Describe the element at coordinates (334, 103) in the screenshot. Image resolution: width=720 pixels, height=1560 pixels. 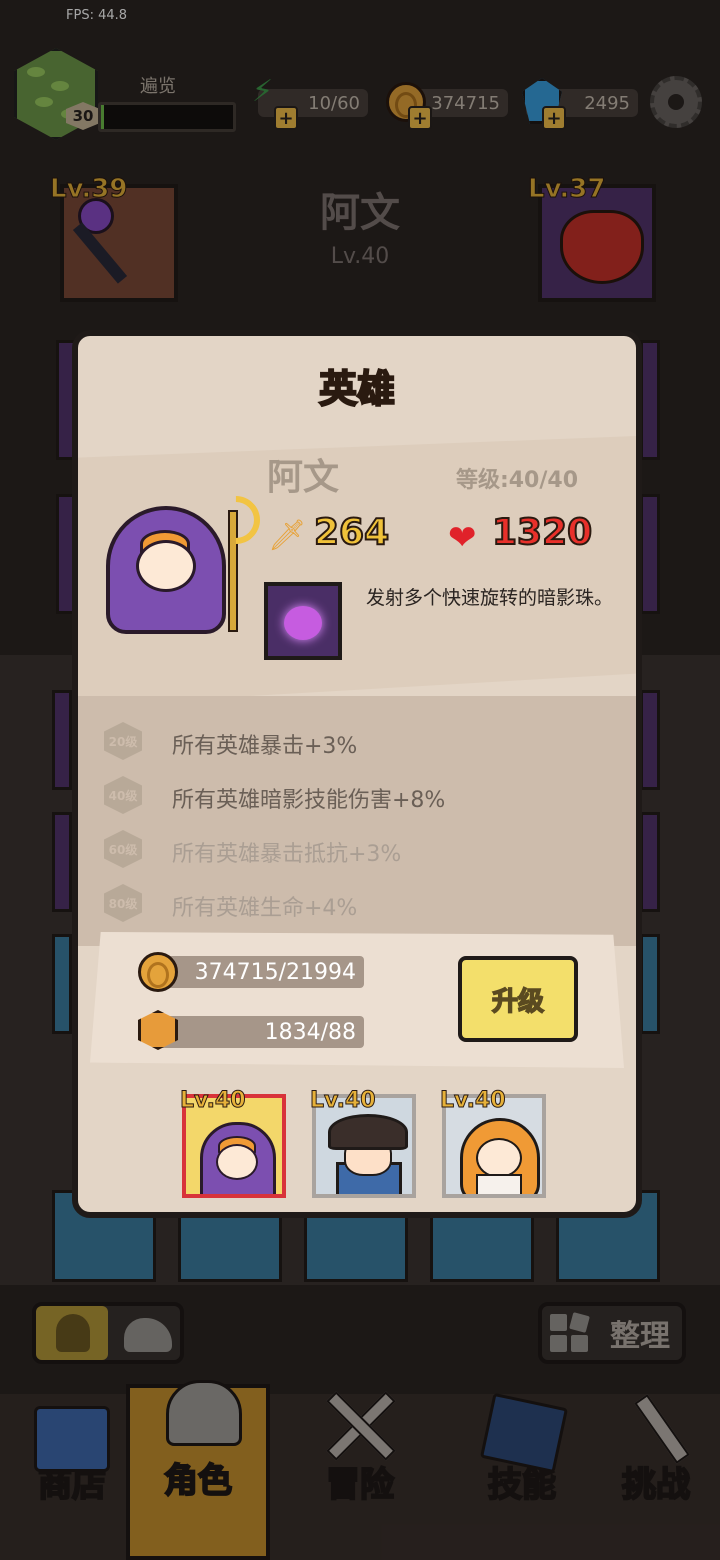
I see `energy-value: 10/60` at that location.